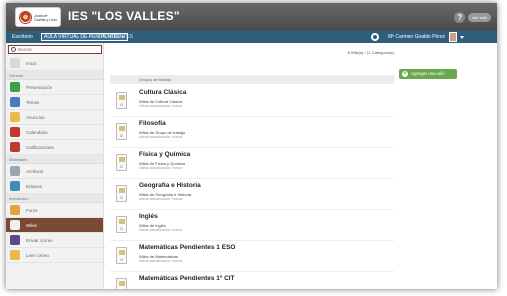 Image resolution: width=507 pixels, height=296 pixels. Describe the element at coordinates (54, 117) in the screenshot. I see `sidebar-item-anuncios: Anuncios` at that location.